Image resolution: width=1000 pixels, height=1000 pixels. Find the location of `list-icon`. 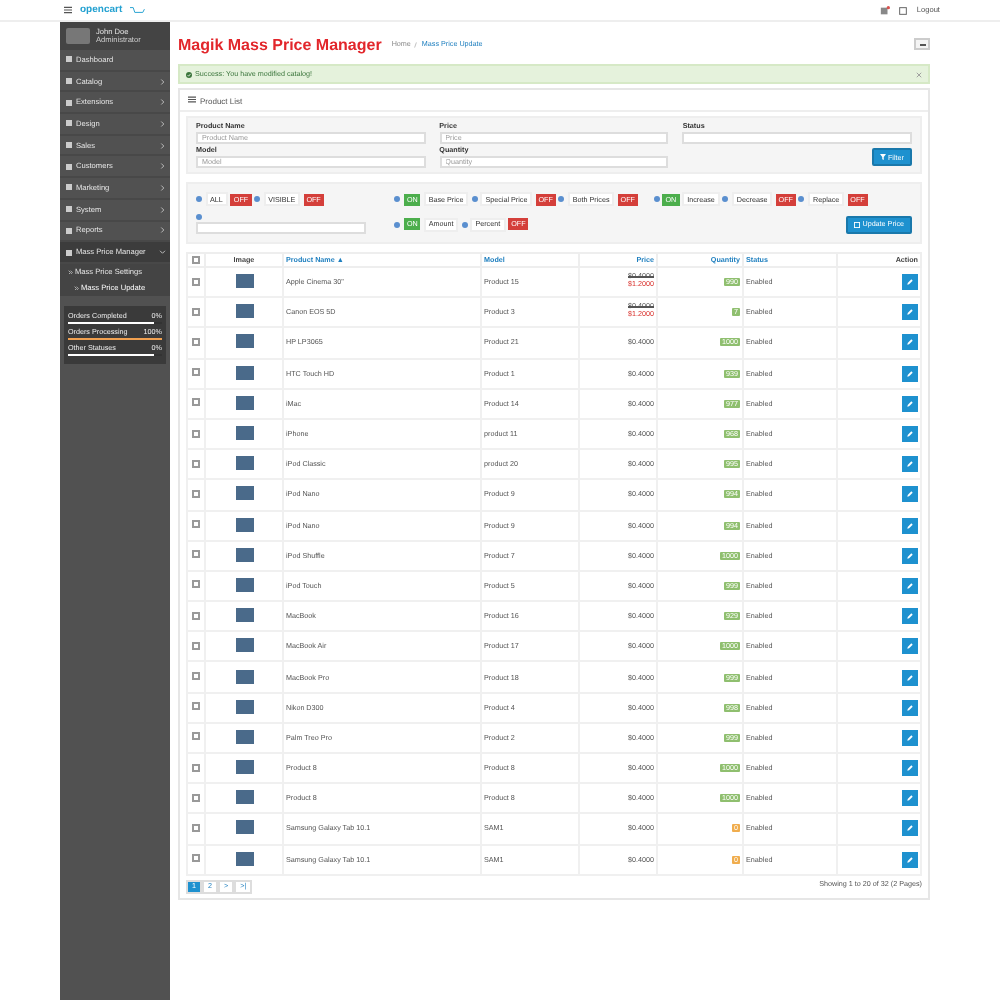

list-icon is located at coordinates (192, 100).